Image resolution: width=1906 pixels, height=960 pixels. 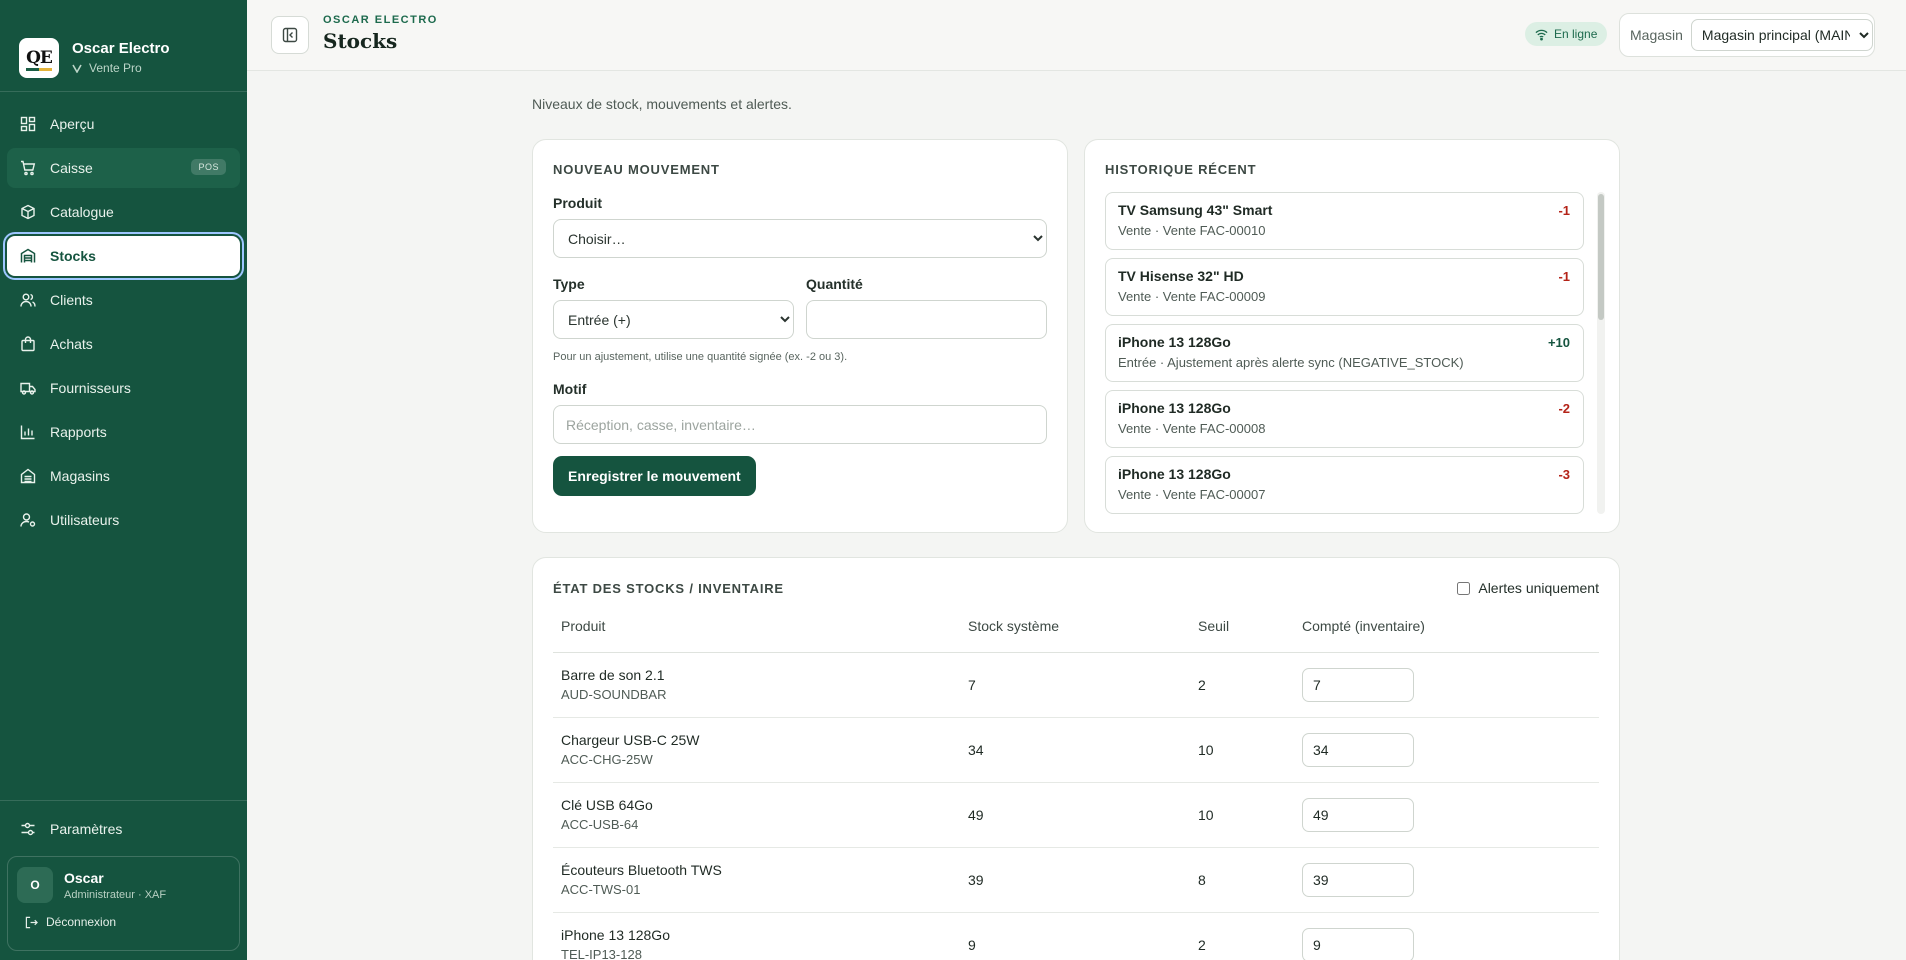 I want to click on sidebar-item-fournisseurs: Fournisseurs, so click(x=123, y=388).